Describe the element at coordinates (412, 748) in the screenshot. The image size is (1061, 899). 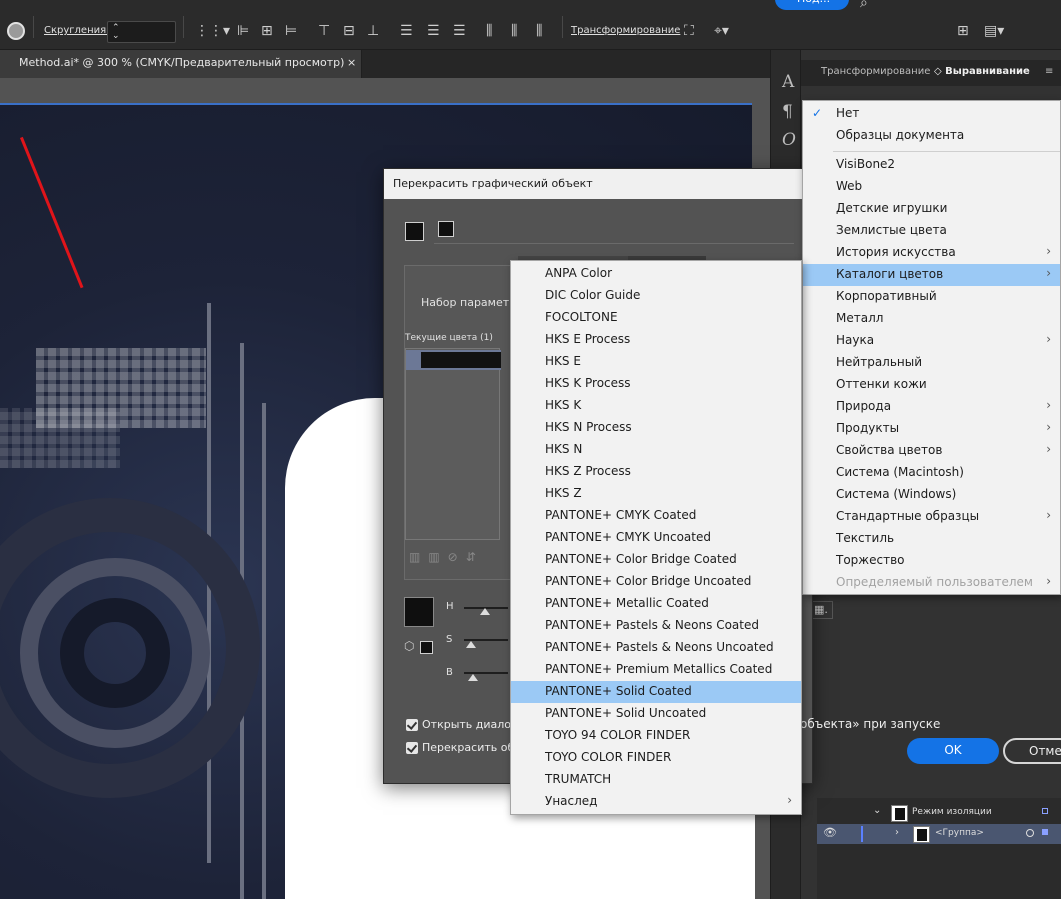
I see `recolor-art-checkbox` at that location.